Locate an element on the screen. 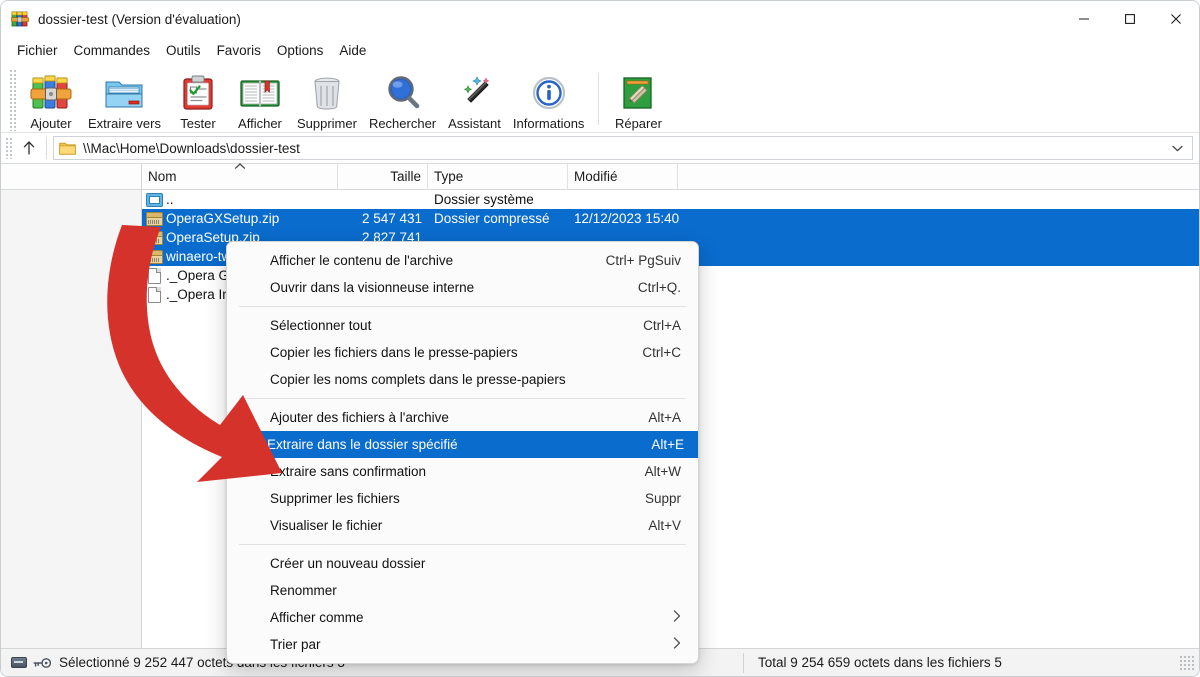  toolbar-grip is located at coordinates (12, 100).